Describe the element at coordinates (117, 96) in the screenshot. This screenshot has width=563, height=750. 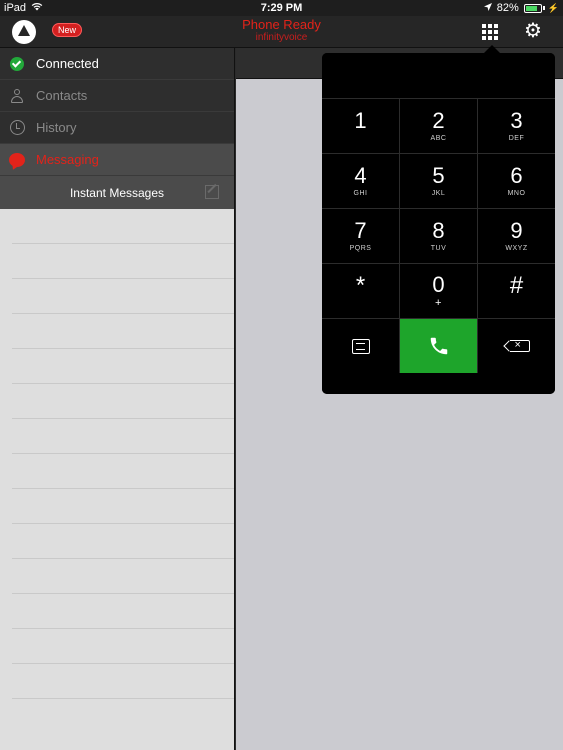
I see `sidebar-item-contacts: Contacts` at that location.